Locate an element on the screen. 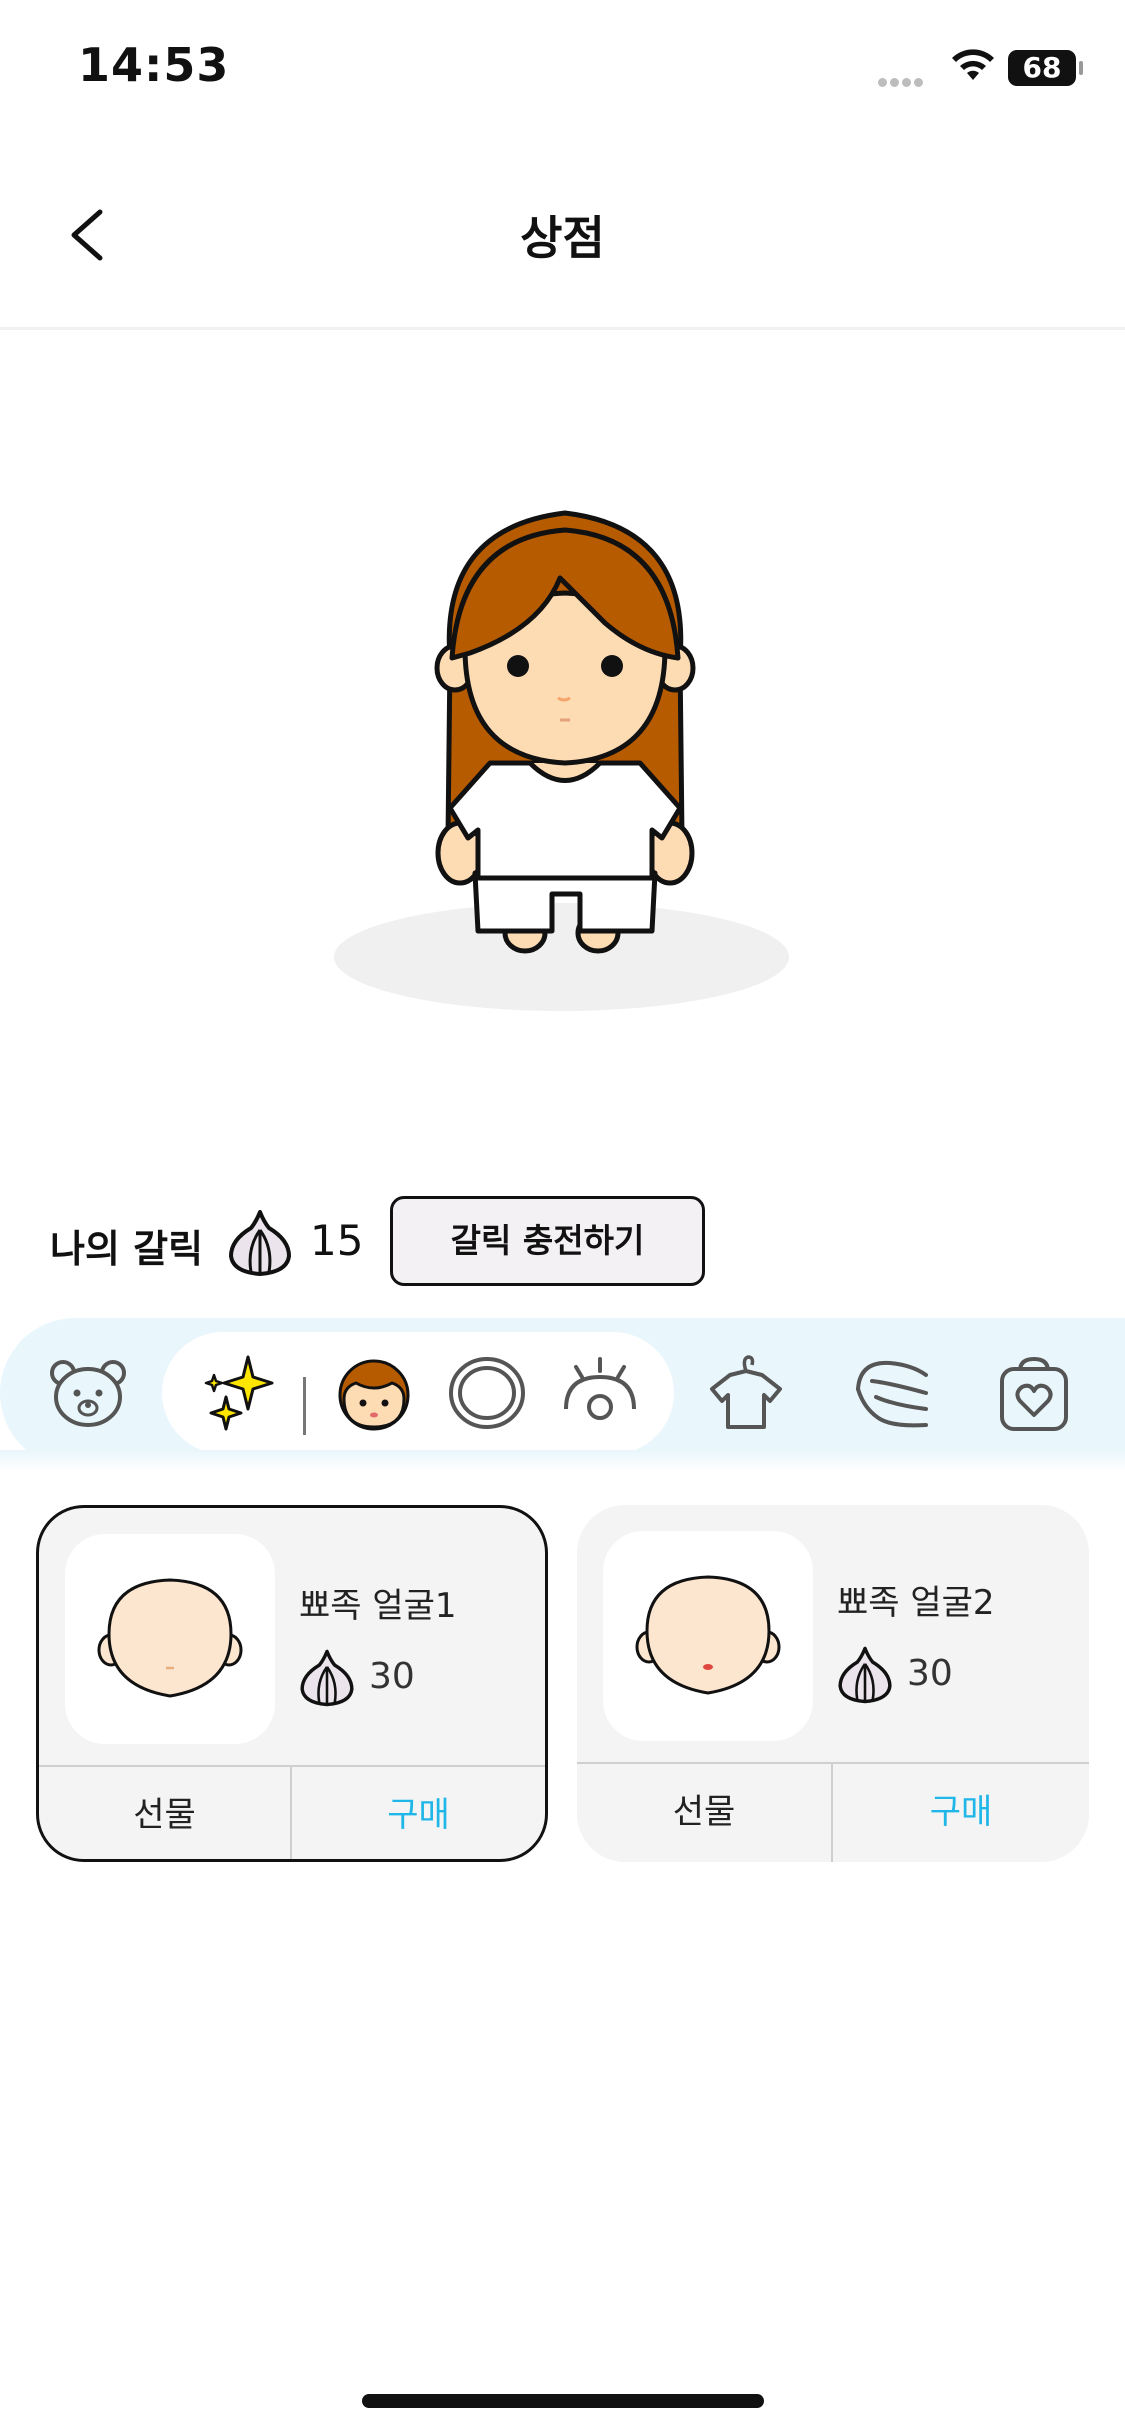  item-card: 뾰족 얼굴1 30 선물 구매 is located at coordinates (292, 1683).